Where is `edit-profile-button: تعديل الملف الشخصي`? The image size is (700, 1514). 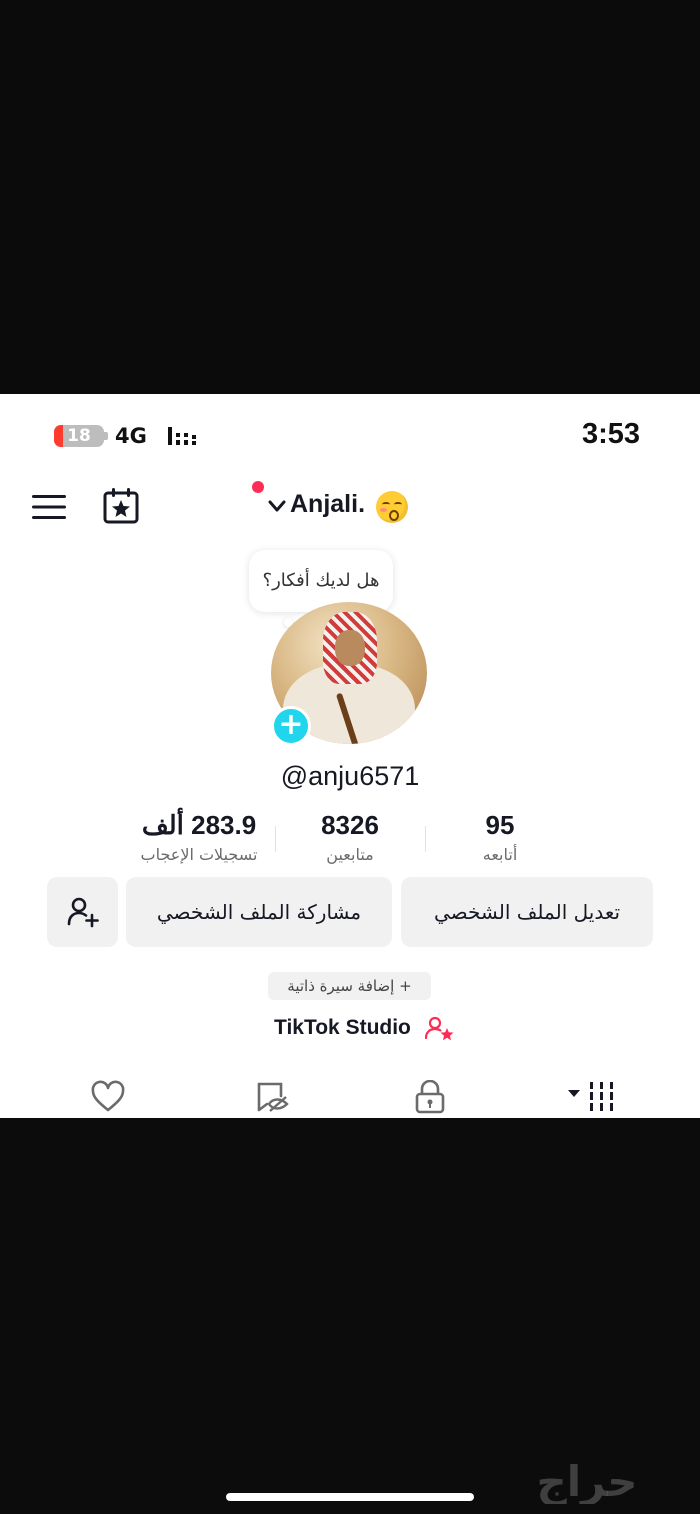
edit-profile-button: تعديل الملف الشخصي is located at coordinates (527, 912).